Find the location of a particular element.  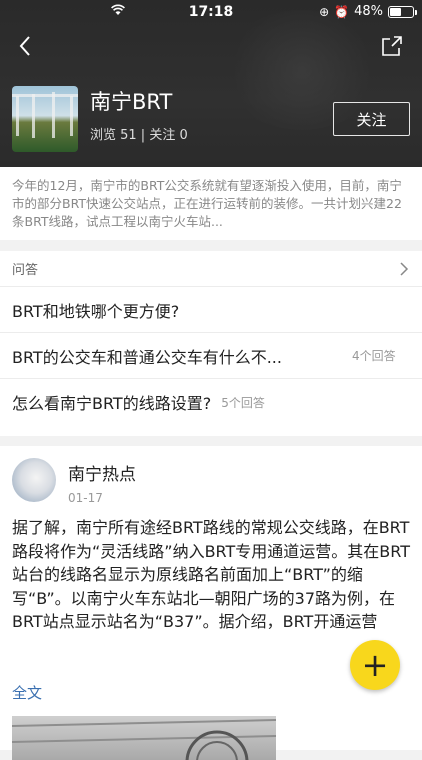

qa-item: BRT的公交车和普通公交车有什么不... 4个回答 is located at coordinates (211, 356).